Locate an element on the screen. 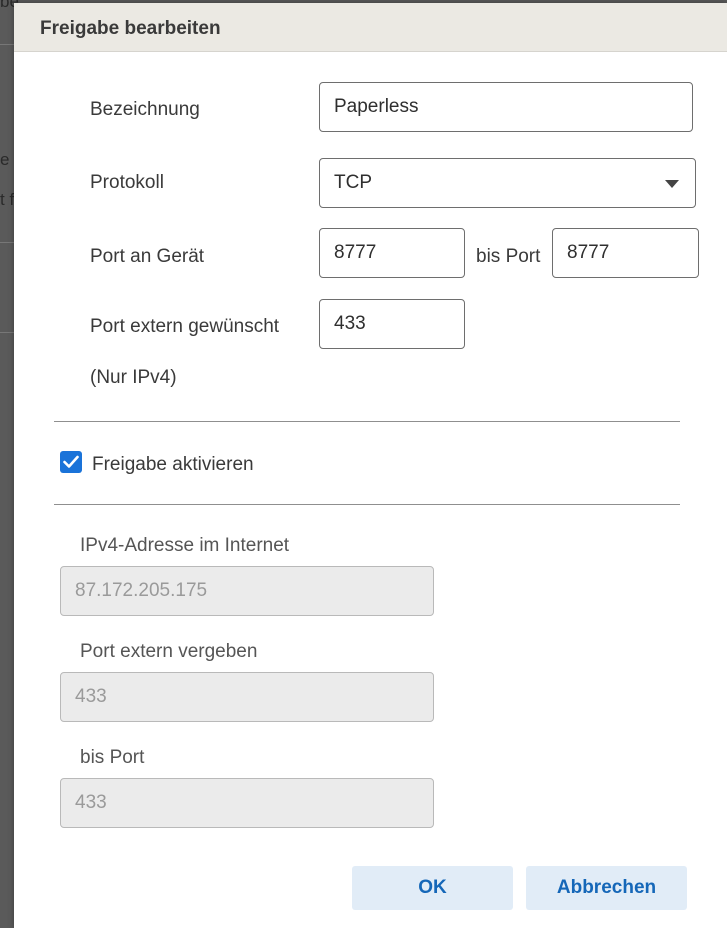 This screenshot has width=727, height=928. enable-share-checkbox is located at coordinates (71, 462).